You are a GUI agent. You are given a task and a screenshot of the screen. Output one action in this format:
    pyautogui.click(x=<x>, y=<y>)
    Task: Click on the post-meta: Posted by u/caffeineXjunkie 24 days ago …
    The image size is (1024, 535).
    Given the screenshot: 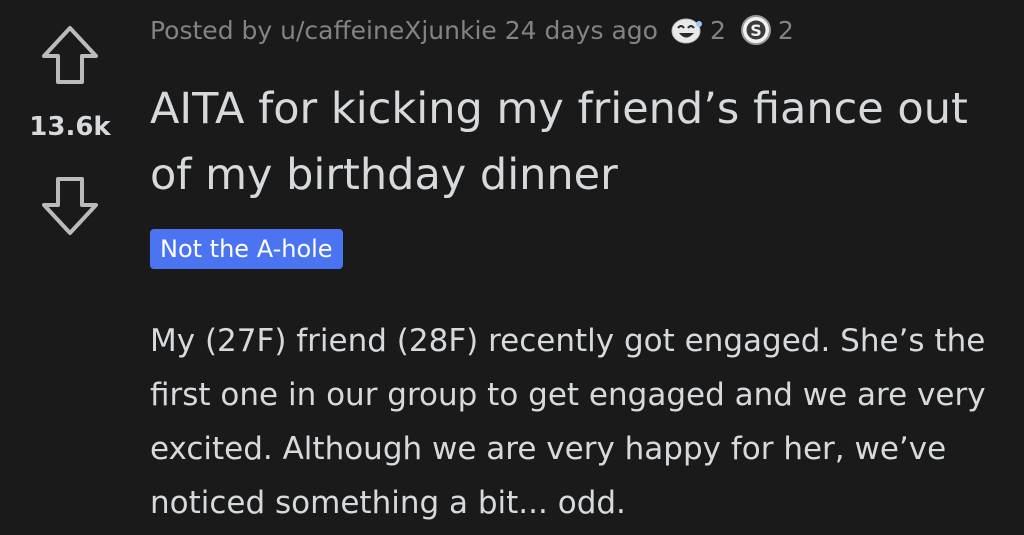 What is the action you would take?
    pyautogui.click(x=472, y=30)
    